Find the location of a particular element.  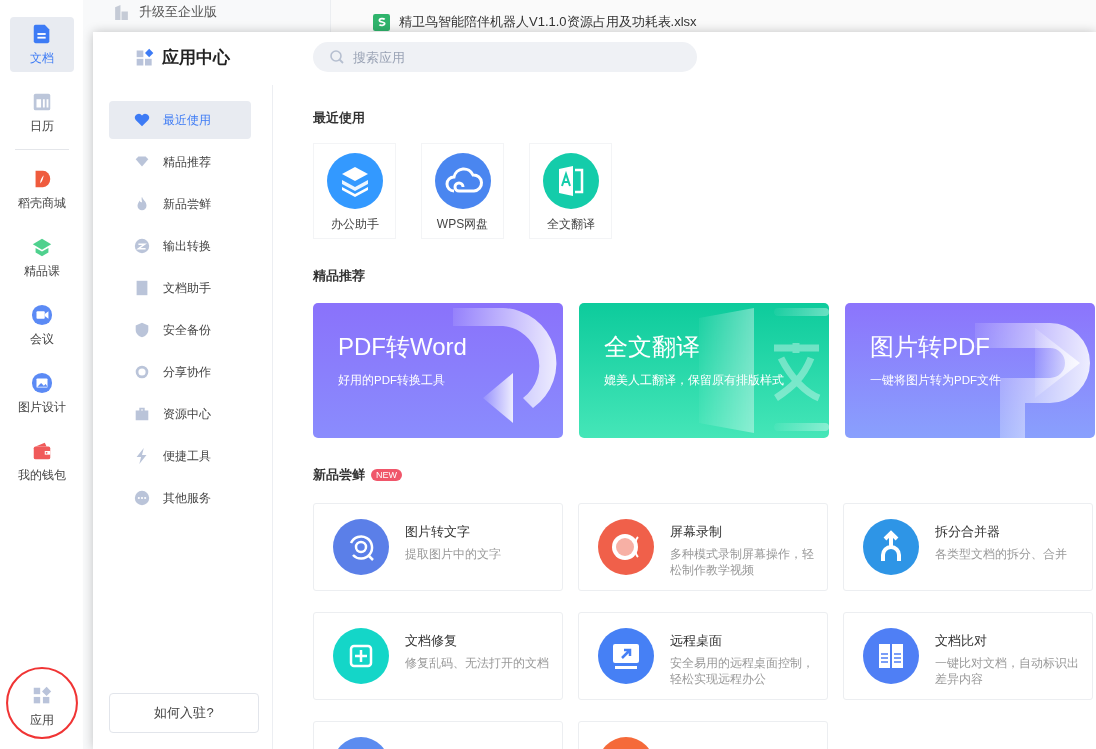

app-card: 文档修复 修复乱码、无法打开的文档 is located at coordinates (438, 656).